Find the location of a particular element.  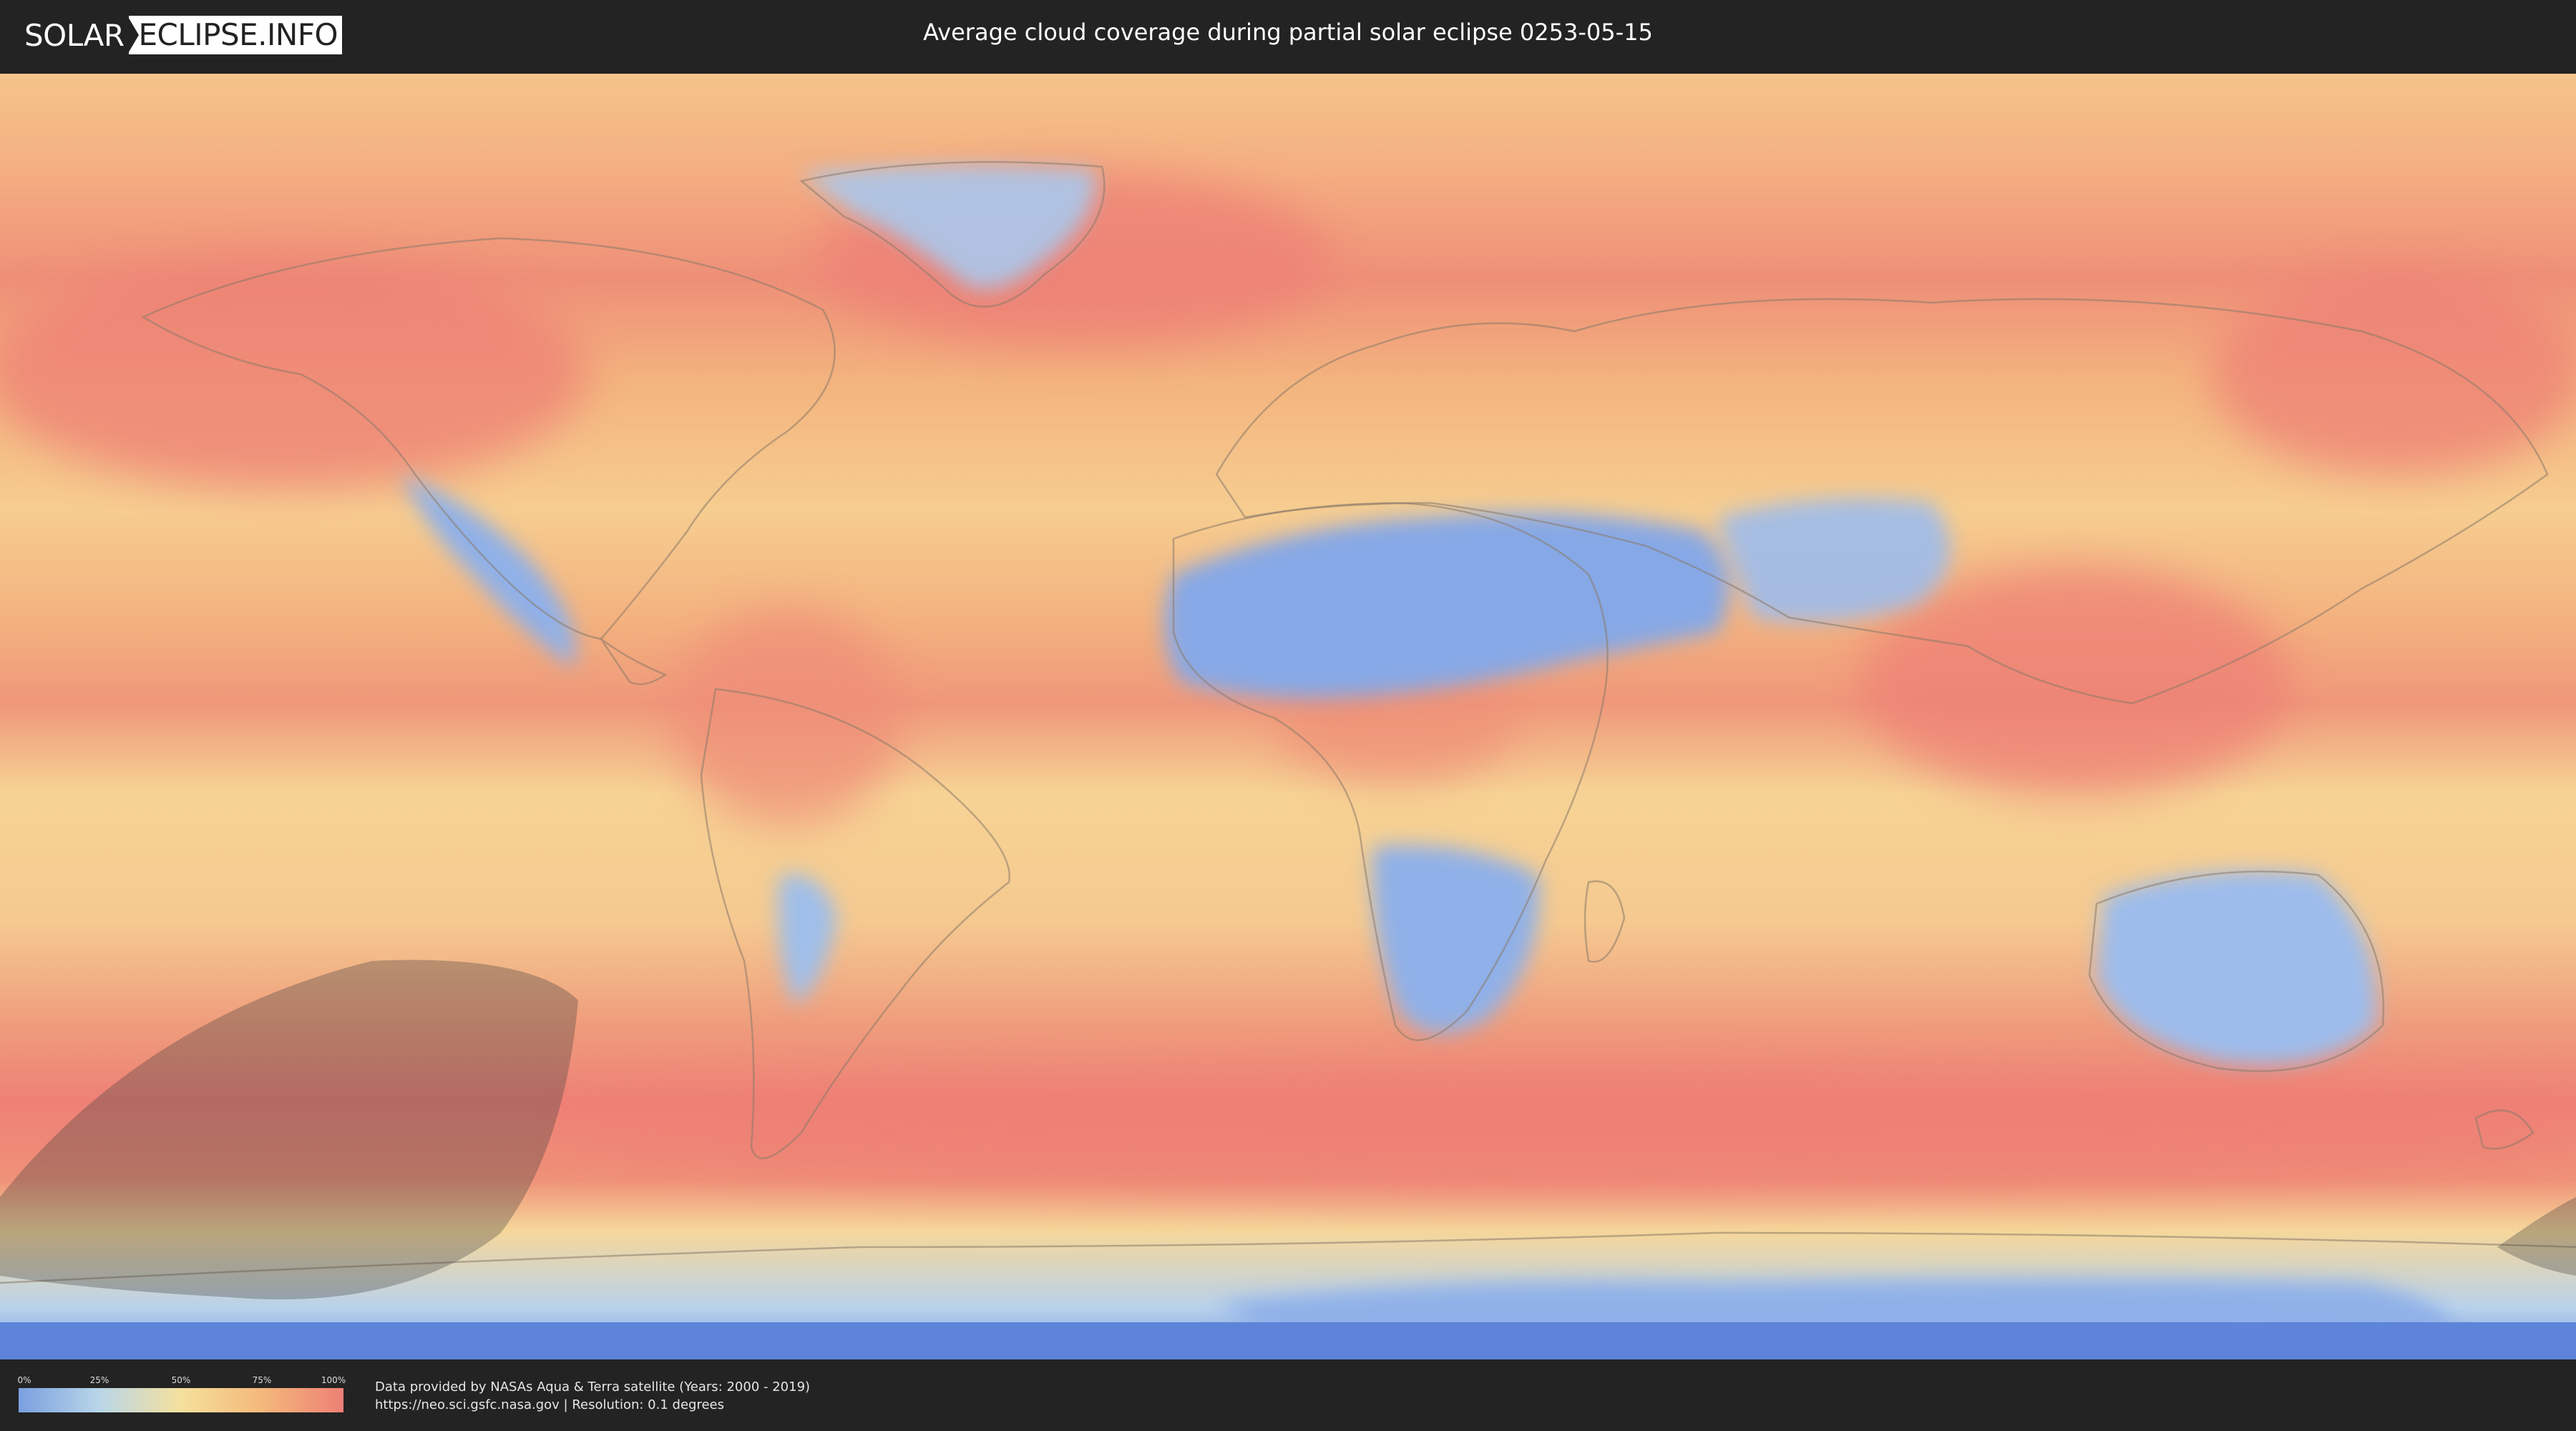

antarctic-band is located at coordinates (1288, 1340).